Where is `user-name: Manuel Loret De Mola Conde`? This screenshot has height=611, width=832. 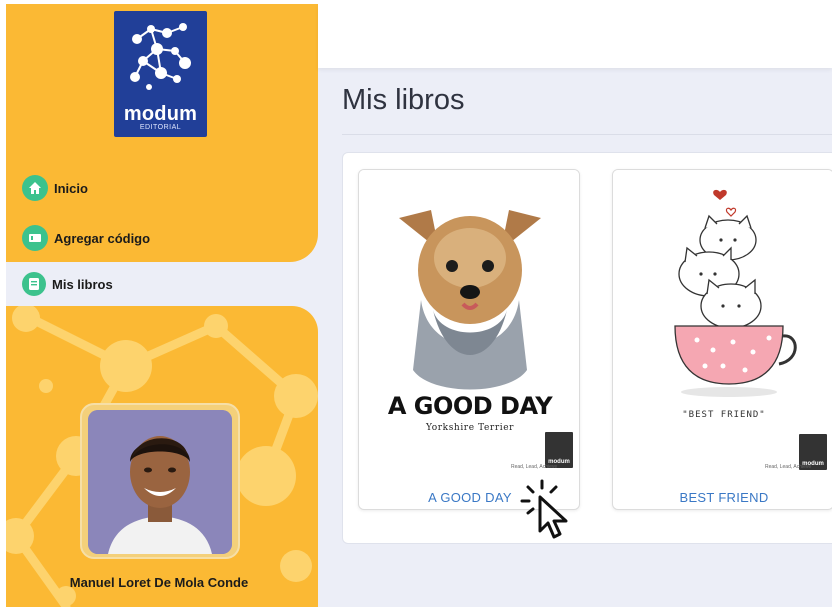 user-name: Manuel Loret De Mola Conde is located at coordinates (159, 582).